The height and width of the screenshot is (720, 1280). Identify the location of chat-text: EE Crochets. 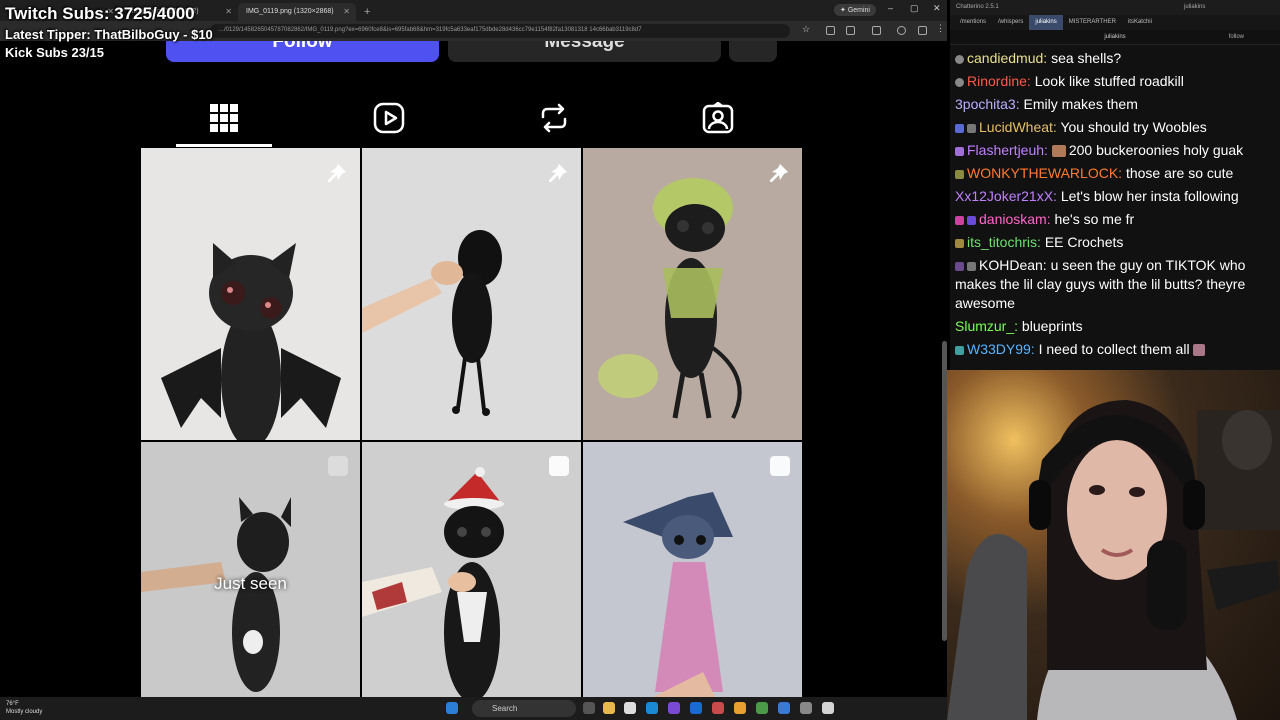
(1084, 242).